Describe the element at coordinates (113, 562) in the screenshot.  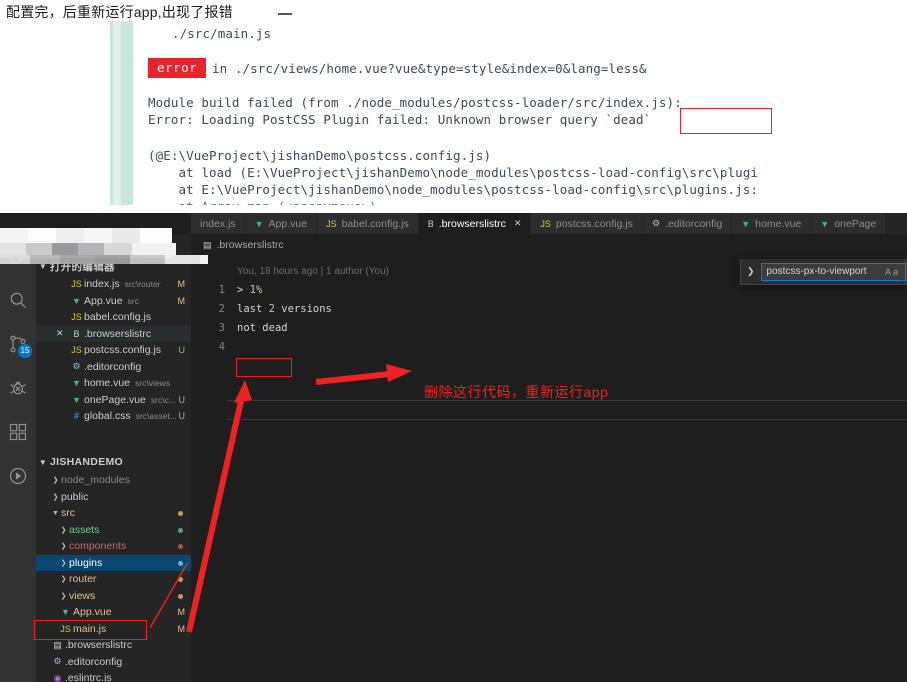
I see `tree-item-plugins: ❯ plugins` at that location.